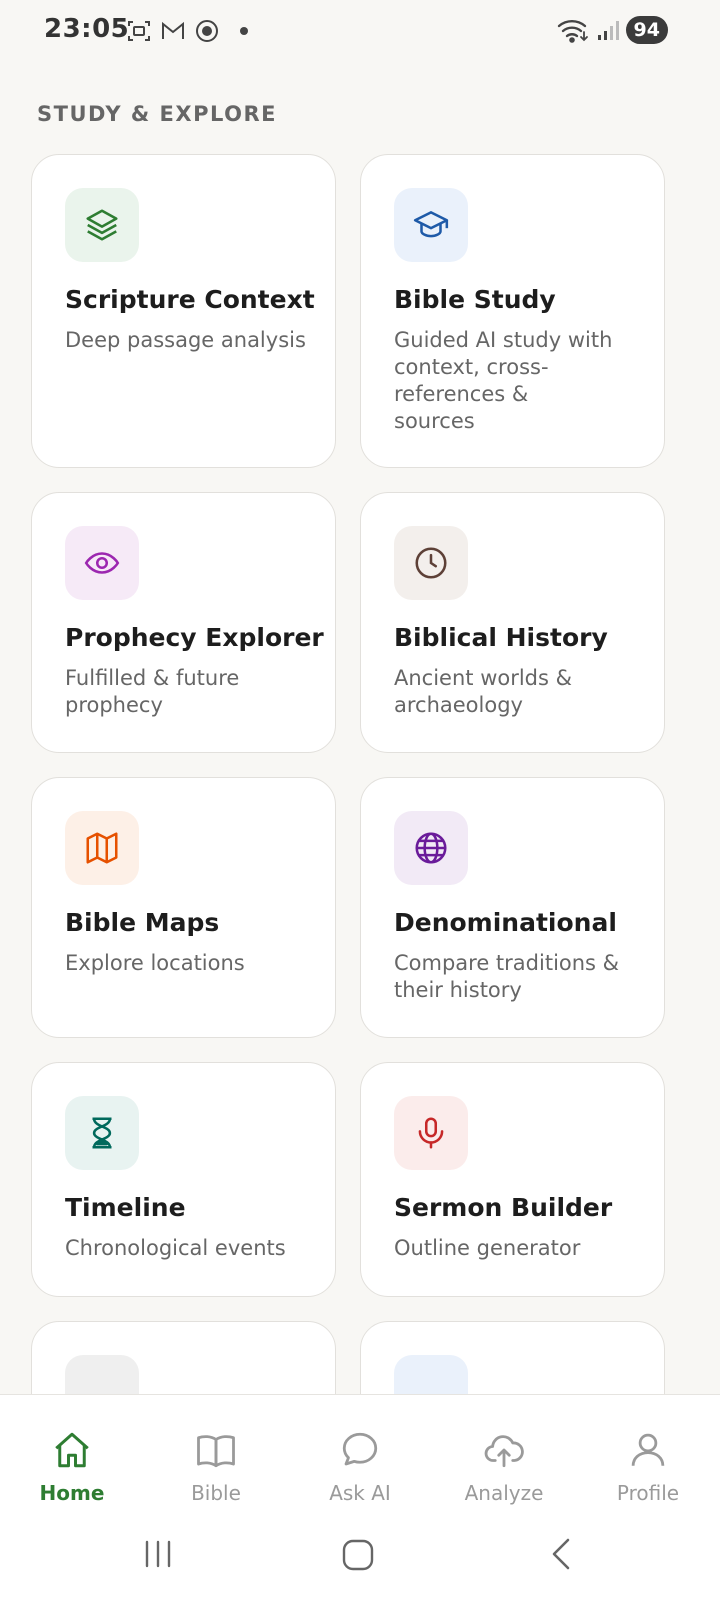 This screenshot has width=720, height=1600. I want to click on globe-icon, so click(431, 848).